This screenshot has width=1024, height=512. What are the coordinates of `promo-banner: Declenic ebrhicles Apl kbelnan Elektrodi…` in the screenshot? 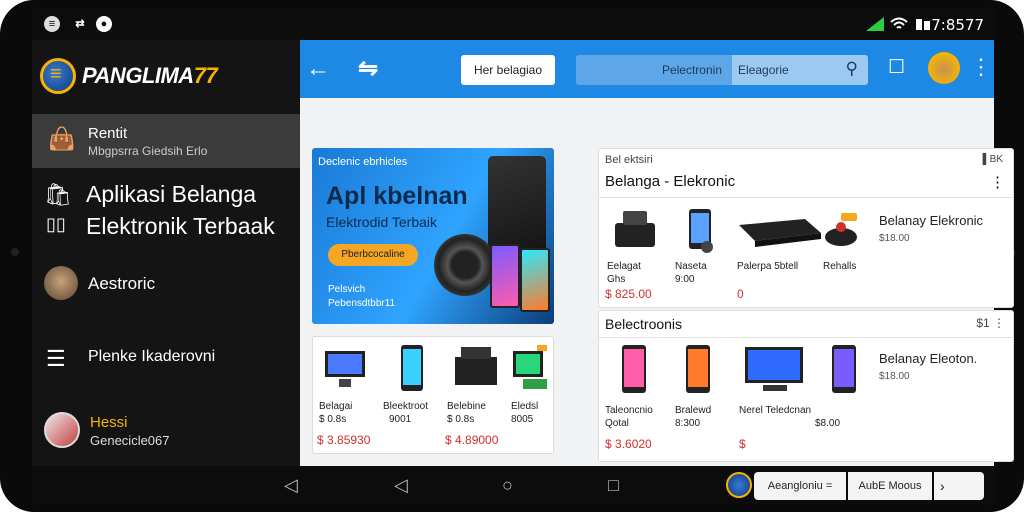 It's located at (433, 236).